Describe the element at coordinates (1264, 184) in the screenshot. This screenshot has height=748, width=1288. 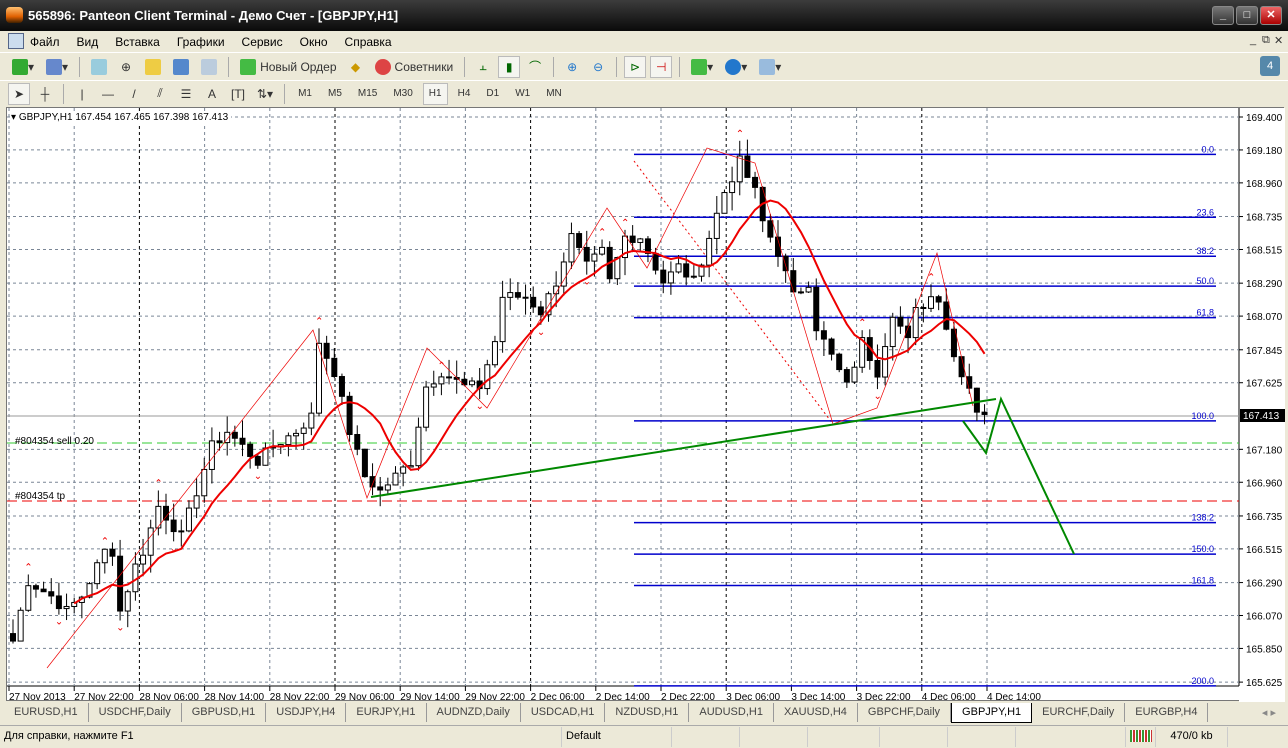
I see `price-tick-label: 168.960` at that location.